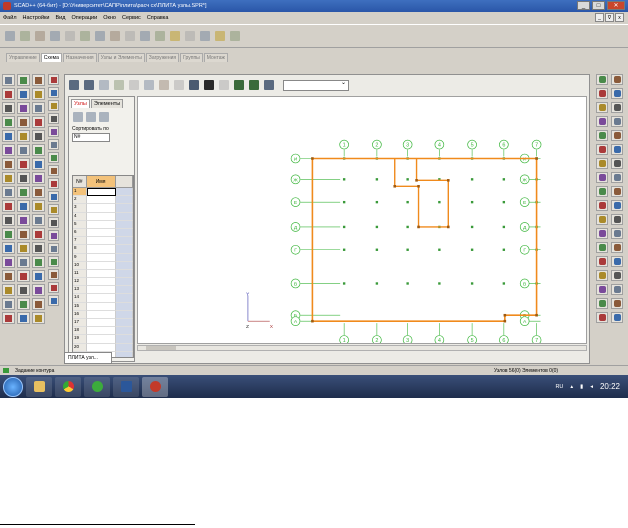  Describe the element at coordinates (80, 103) in the screenshot. I see `tab-nodes: Узлы` at that location.